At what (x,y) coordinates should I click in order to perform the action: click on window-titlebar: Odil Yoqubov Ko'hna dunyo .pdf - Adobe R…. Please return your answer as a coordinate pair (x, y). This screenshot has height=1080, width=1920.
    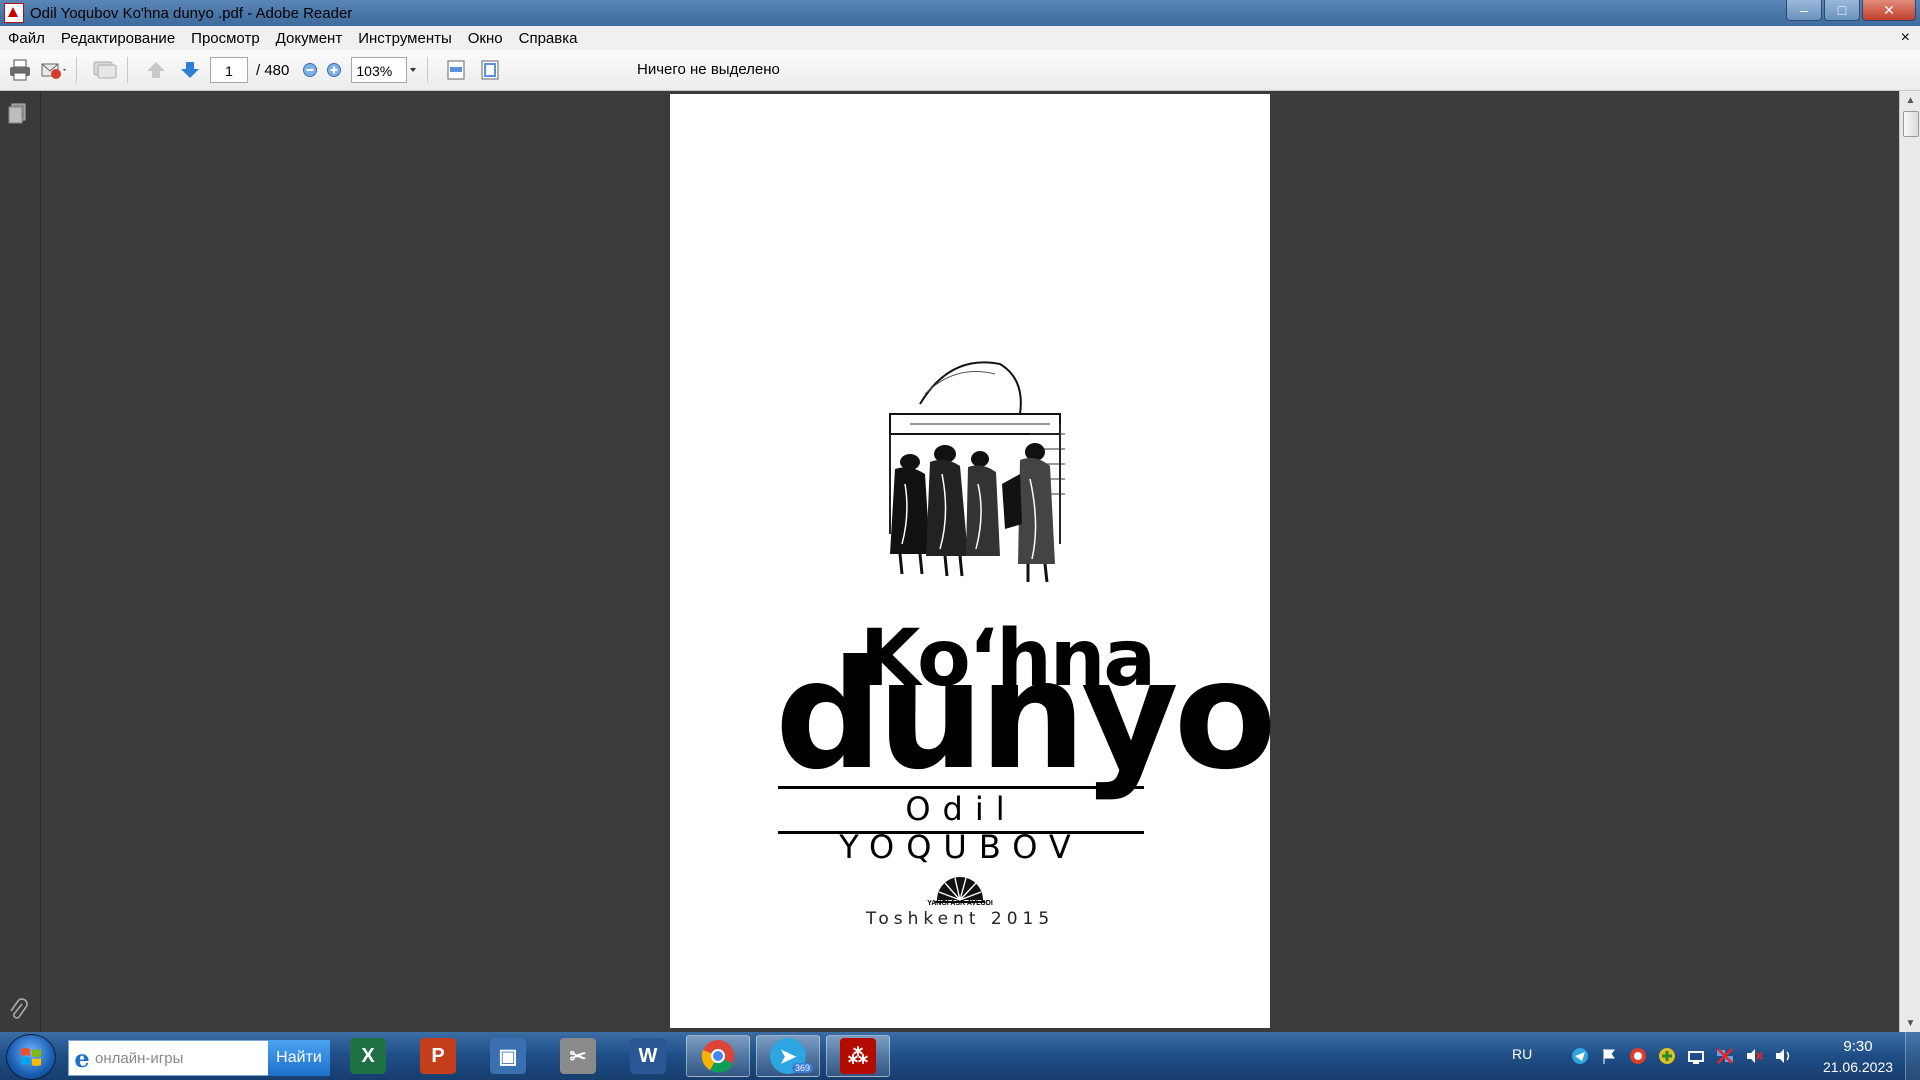
    Looking at the image, I should click on (960, 13).